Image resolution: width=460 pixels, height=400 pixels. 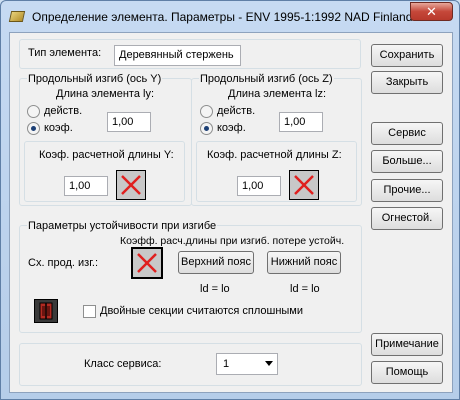 I want to click on coef-y-label: Коэф. расчетной длины Y:, so click(x=106, y=155).